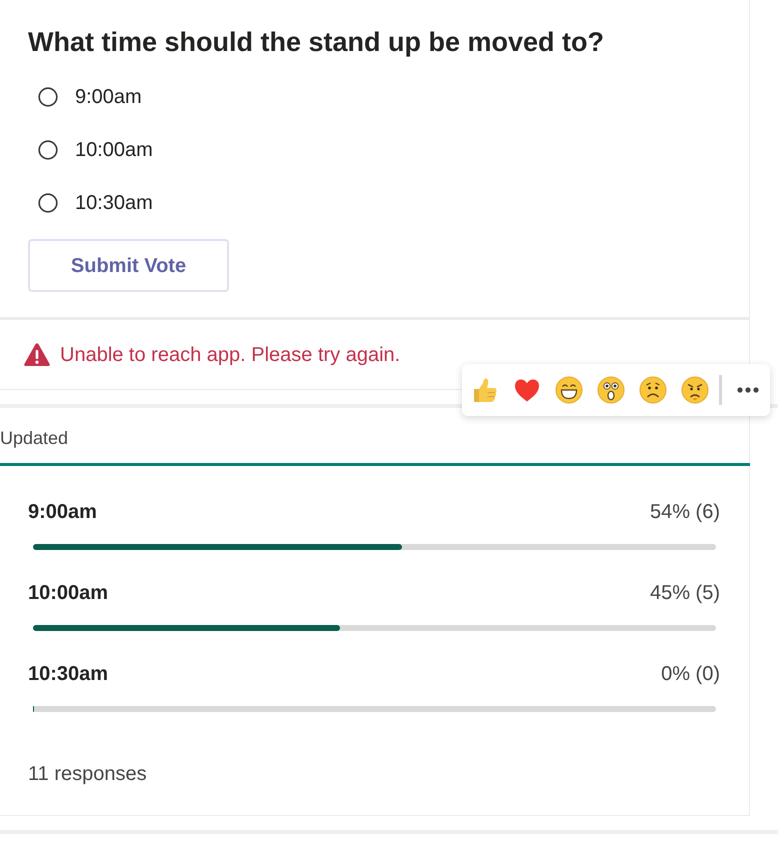  I want to click on result-percentage: 45% (5), so click(685, 593).